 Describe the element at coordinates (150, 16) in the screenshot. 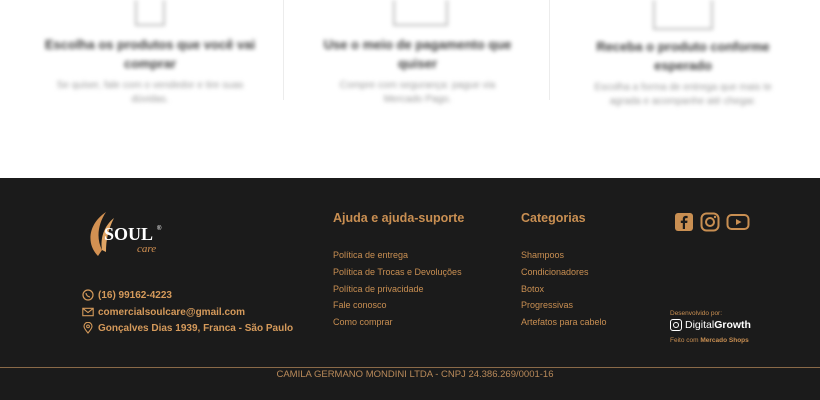

I see `shopping-list-icon` at that location.